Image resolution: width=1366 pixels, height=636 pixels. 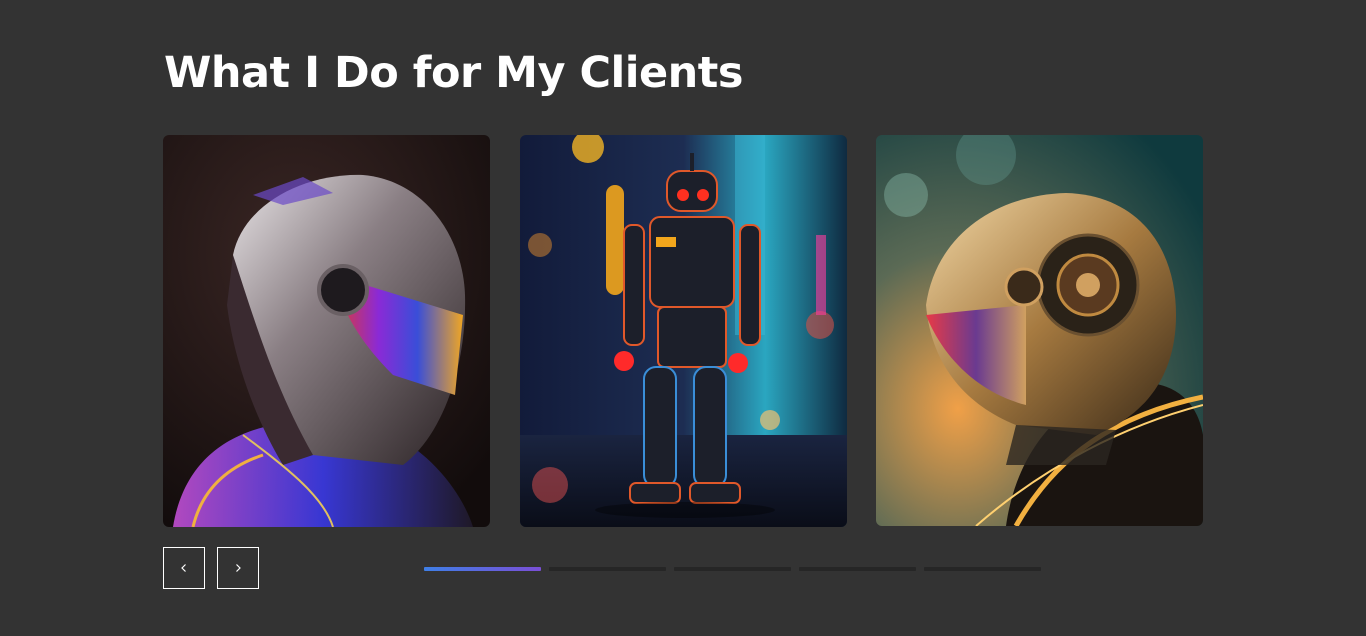 I want to click on chrome-helmet-robot-image, so click(x=326, y=331).